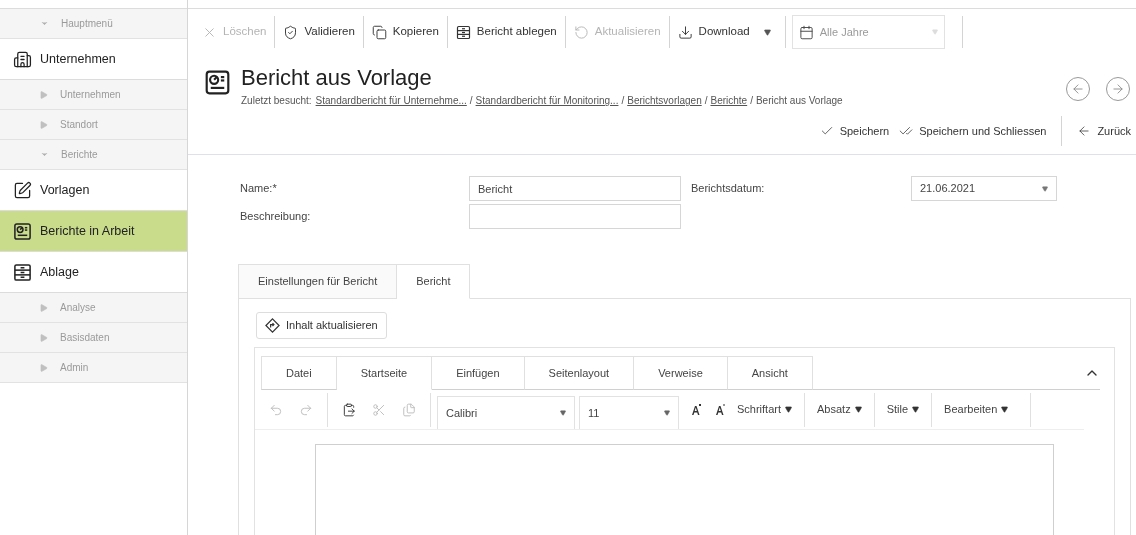  What do you see at coordinates (575, 188) in the screenshot?
I see `input-field: Bericht` at bounding box center [575, 188].